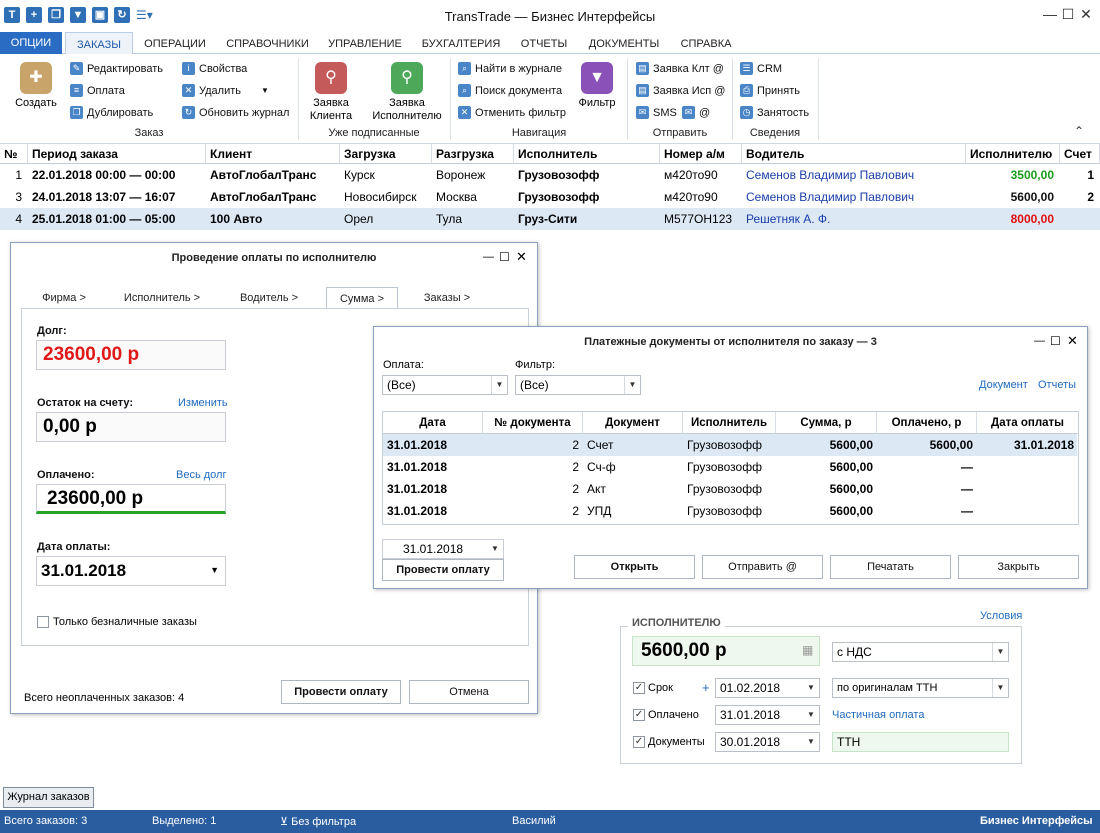  Describe the element at coordinates (144, 15) in the screenshot. I see `customize-menu-icon: ☰▾` at that location.